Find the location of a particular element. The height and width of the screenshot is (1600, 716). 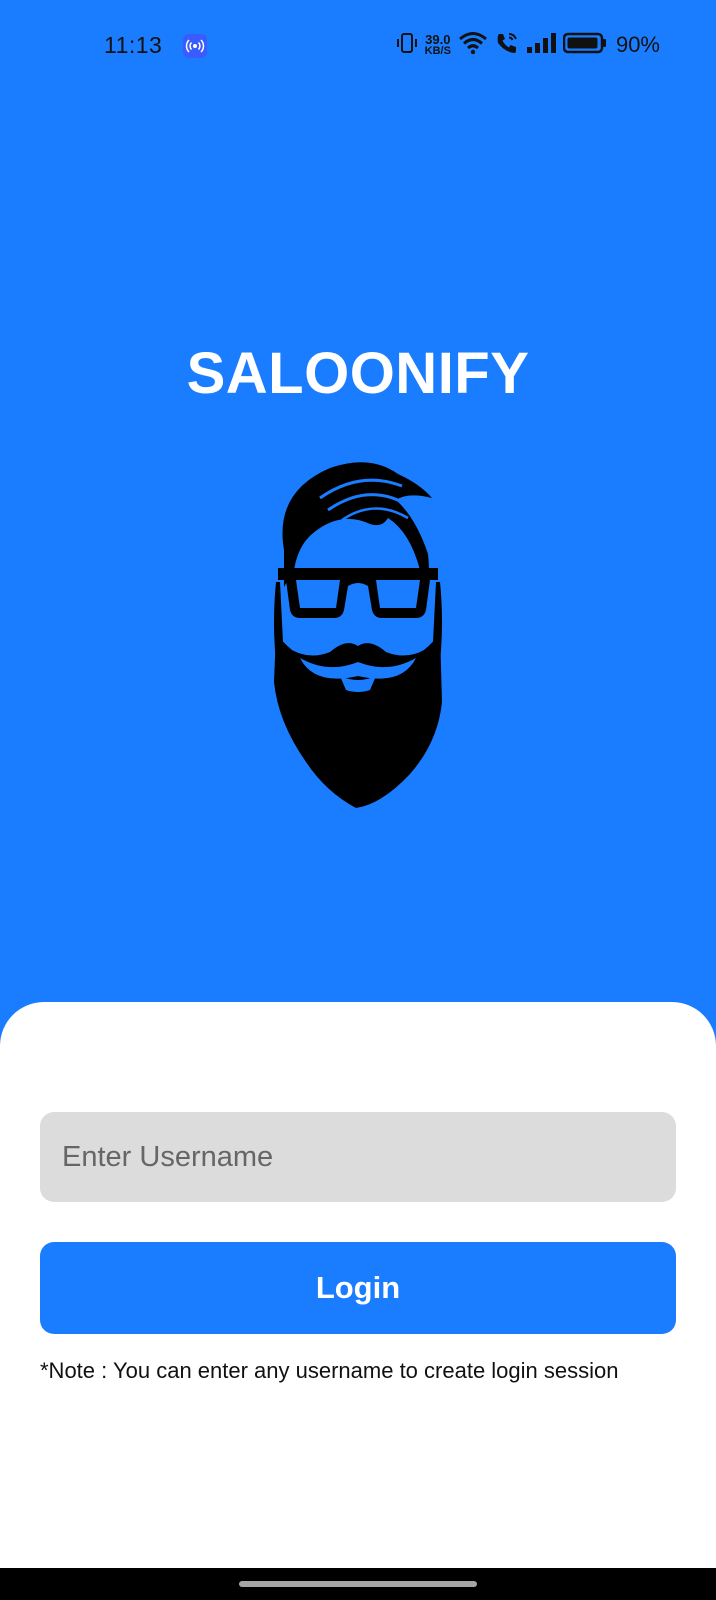

navigation-bar is located at coordinates (358, 1584).